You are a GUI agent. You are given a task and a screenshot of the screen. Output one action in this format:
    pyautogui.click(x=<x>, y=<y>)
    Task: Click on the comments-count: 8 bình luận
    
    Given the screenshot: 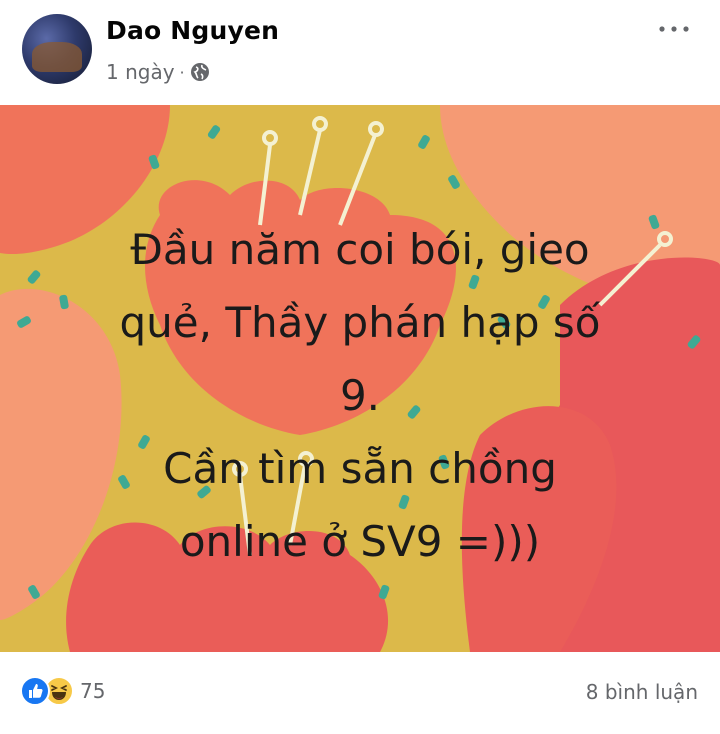 What is the action you would take?
    pyautogui.click(x=642, y=692)
    